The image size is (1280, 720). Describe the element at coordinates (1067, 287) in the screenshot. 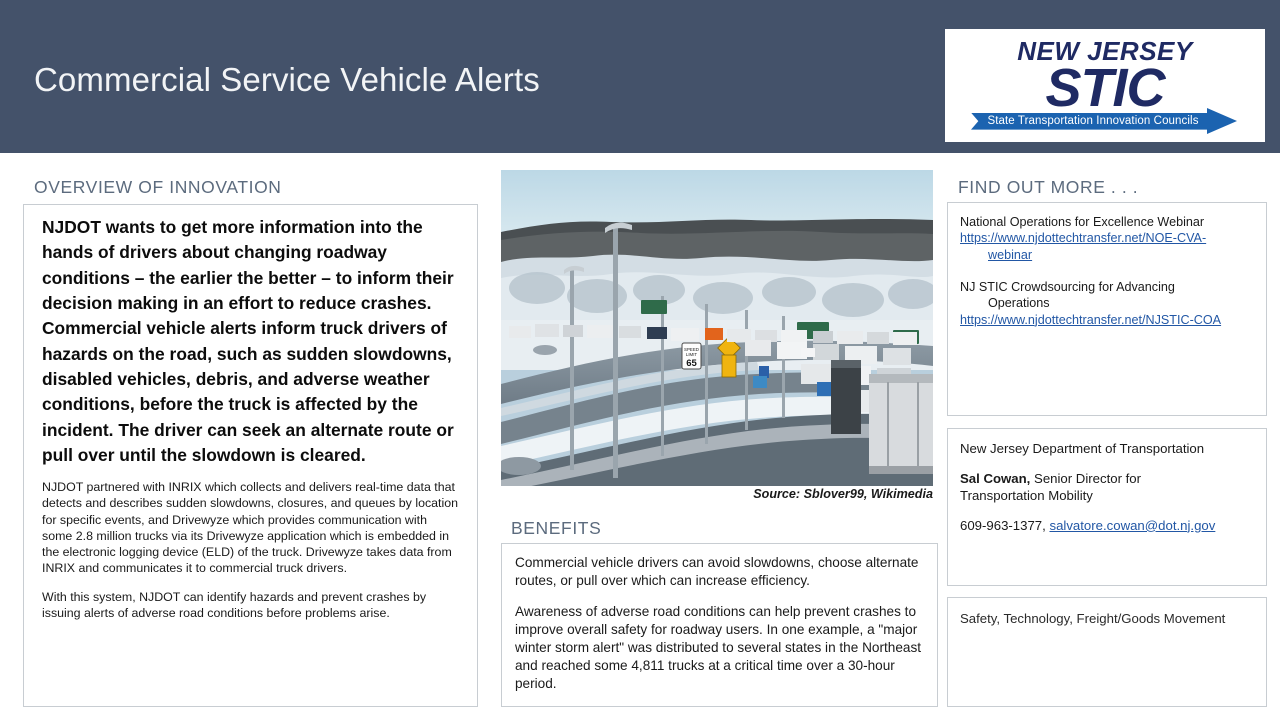

I see `resource-2-label: NJ STIC Crowdsourcing for Advancing` at that location.